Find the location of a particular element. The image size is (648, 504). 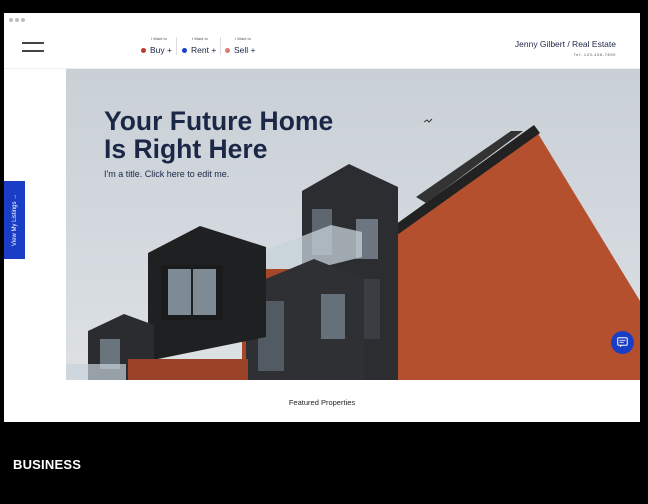

hero-title: Your Future Home Is Right Here is located at coordinates (218, 135).